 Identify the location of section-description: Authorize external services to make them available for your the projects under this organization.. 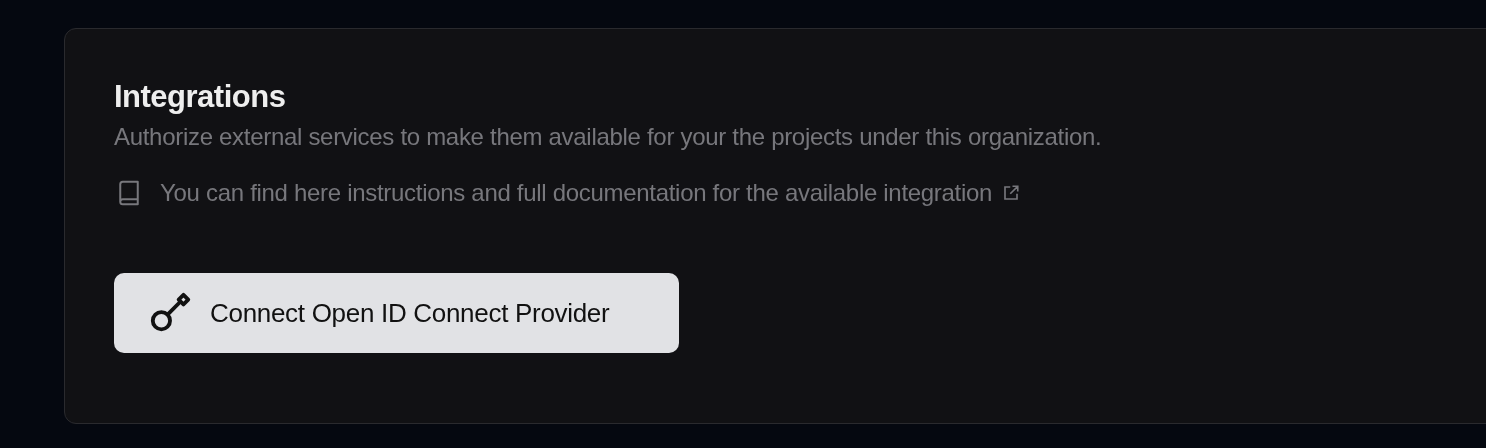
(608, 137).